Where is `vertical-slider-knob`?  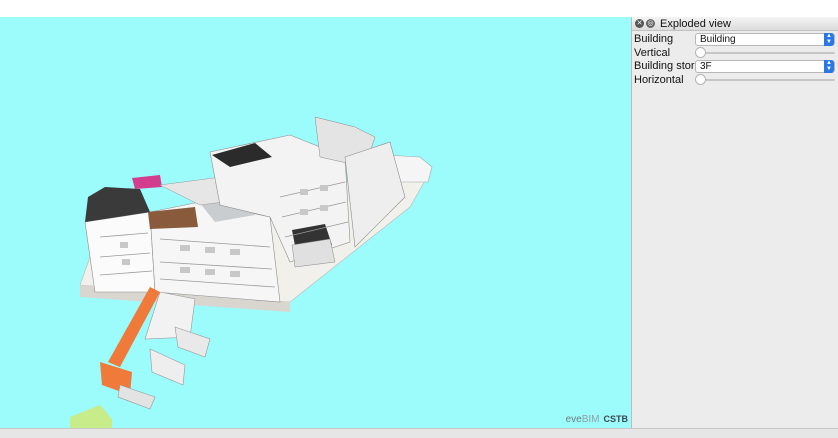 vertical-slider-knob is located at coordinates (700, 52).